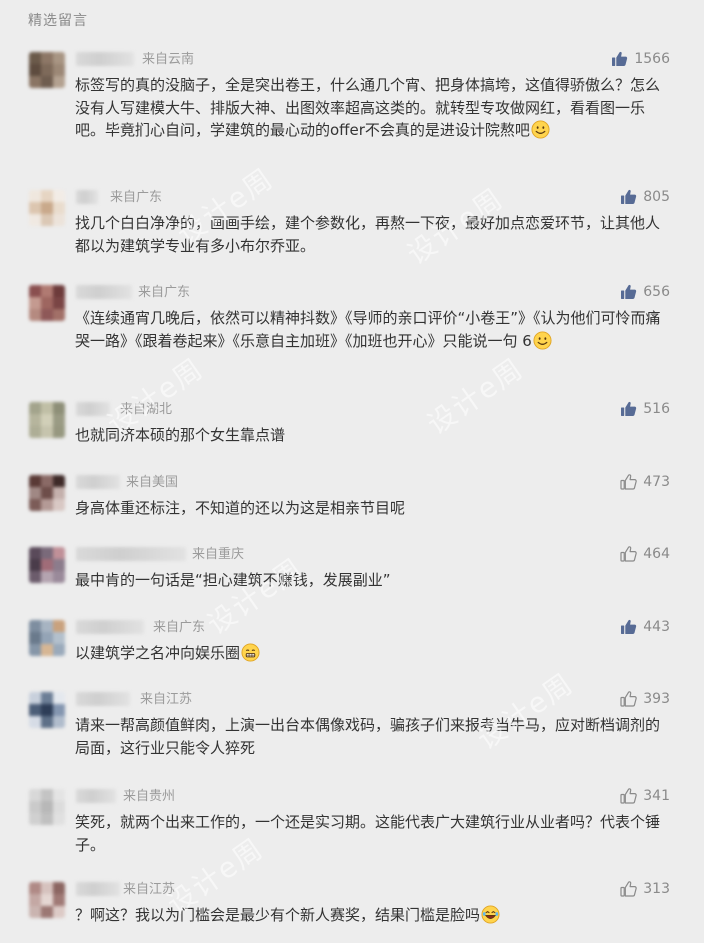 This screenshot has width=704, height=943. What do you see at coordinates (656, 482) in the screenshot?
I see `like-count: 473` at bounding box center [656, 482].